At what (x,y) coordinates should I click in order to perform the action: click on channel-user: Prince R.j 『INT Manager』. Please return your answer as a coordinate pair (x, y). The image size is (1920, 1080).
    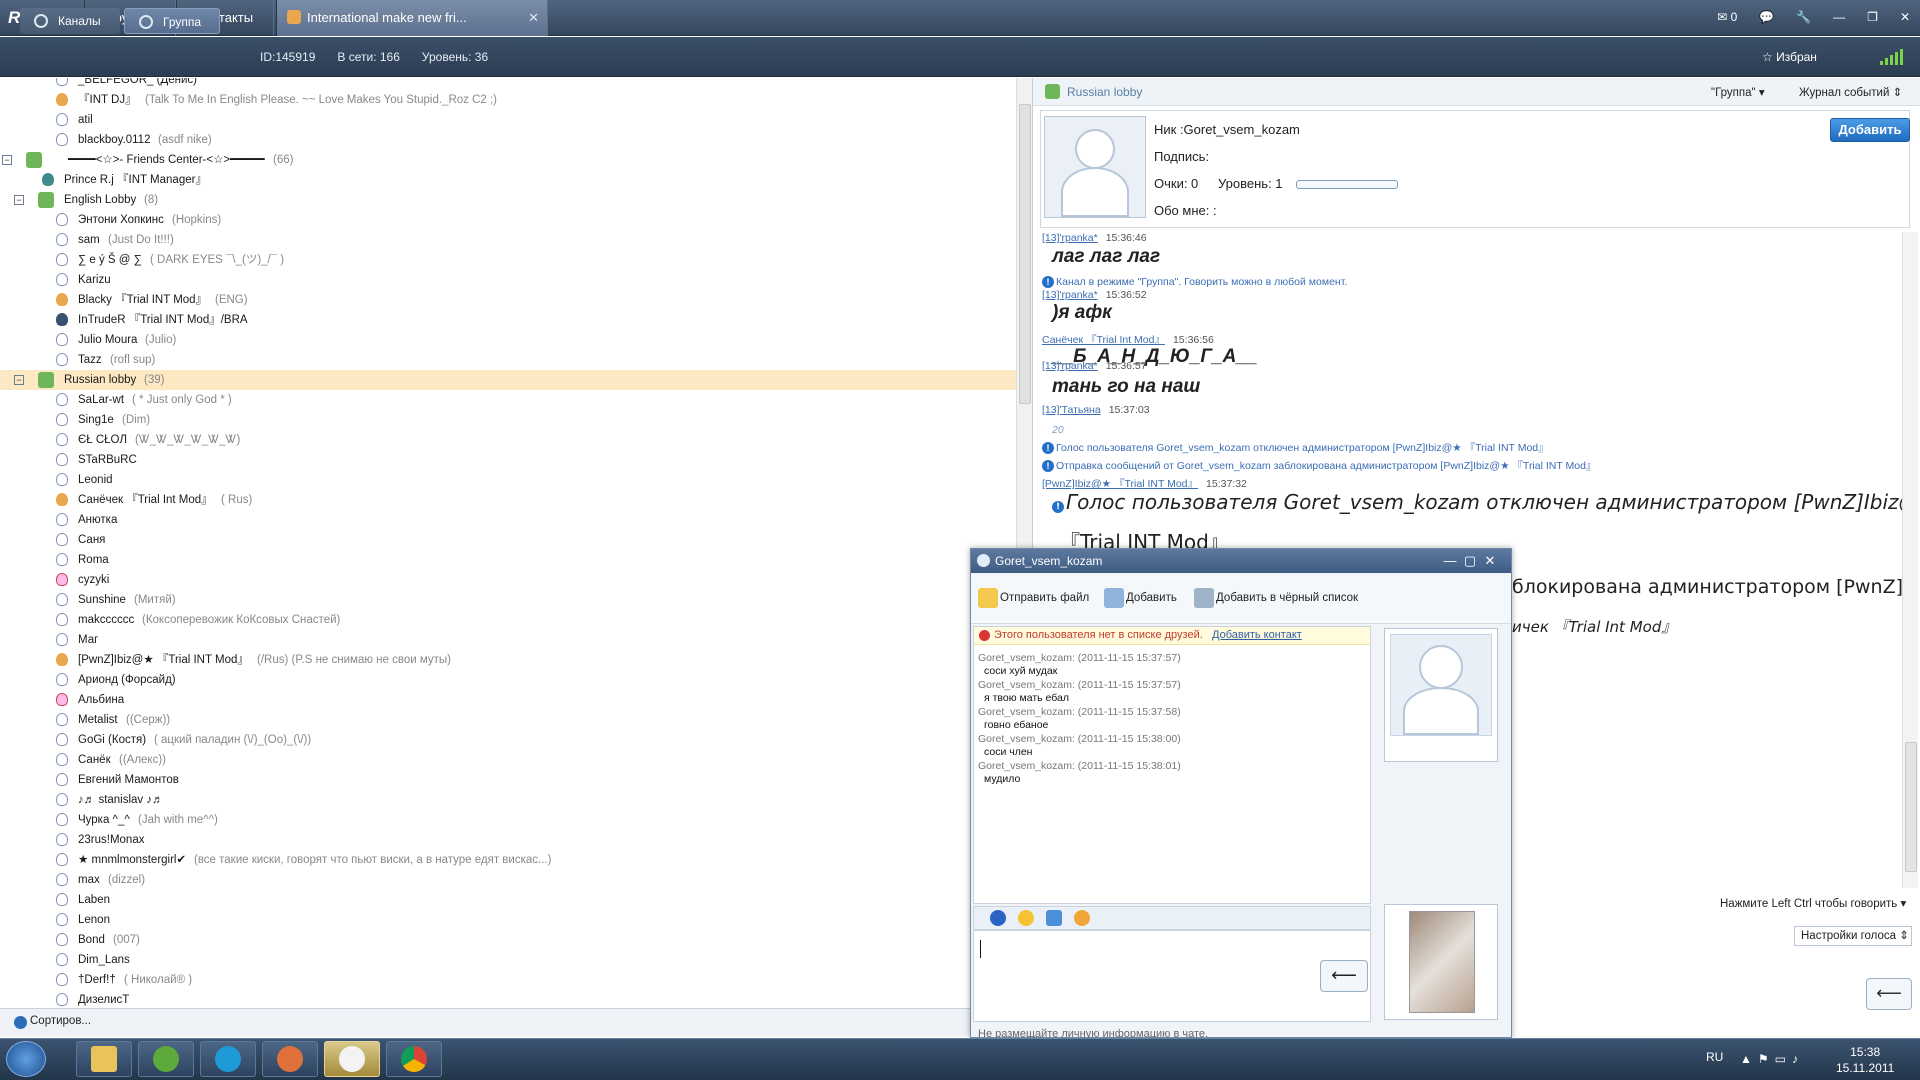
    Looking at the image, I should click on (508, 180).